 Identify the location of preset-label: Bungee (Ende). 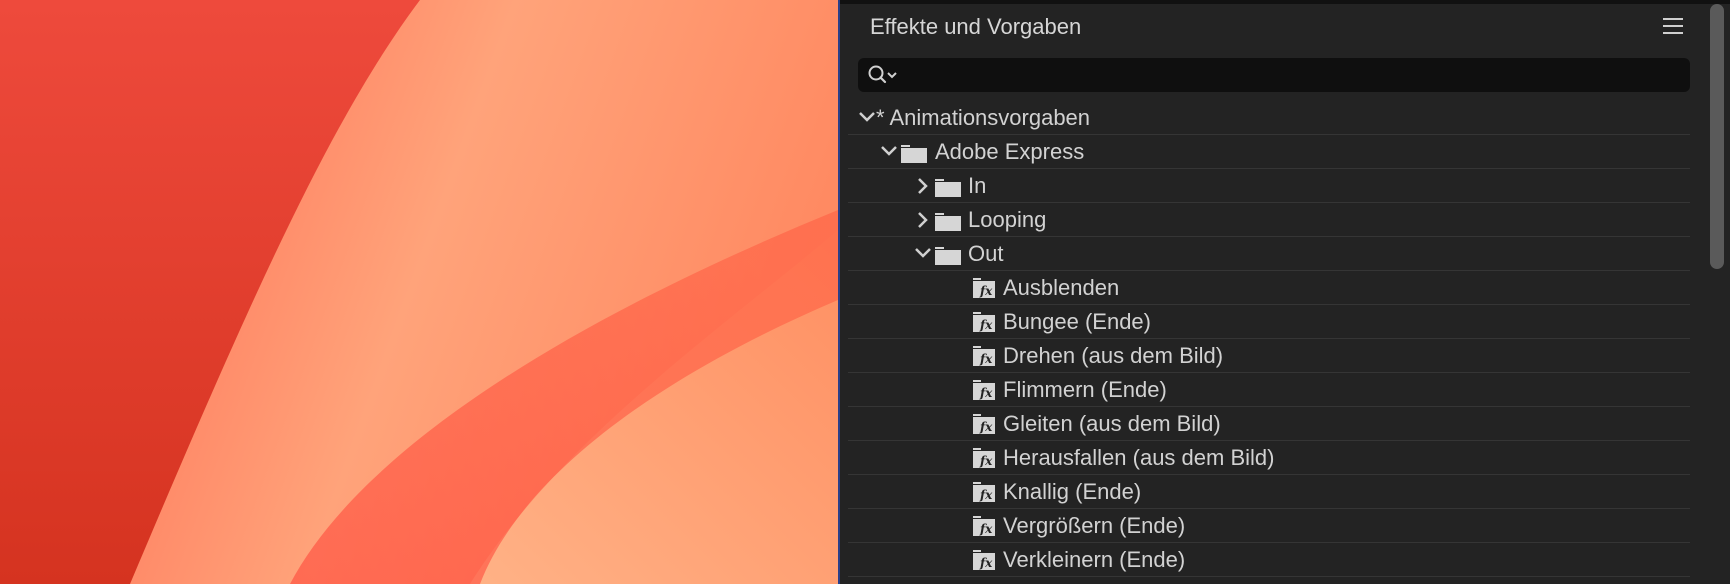
(1077, 321).